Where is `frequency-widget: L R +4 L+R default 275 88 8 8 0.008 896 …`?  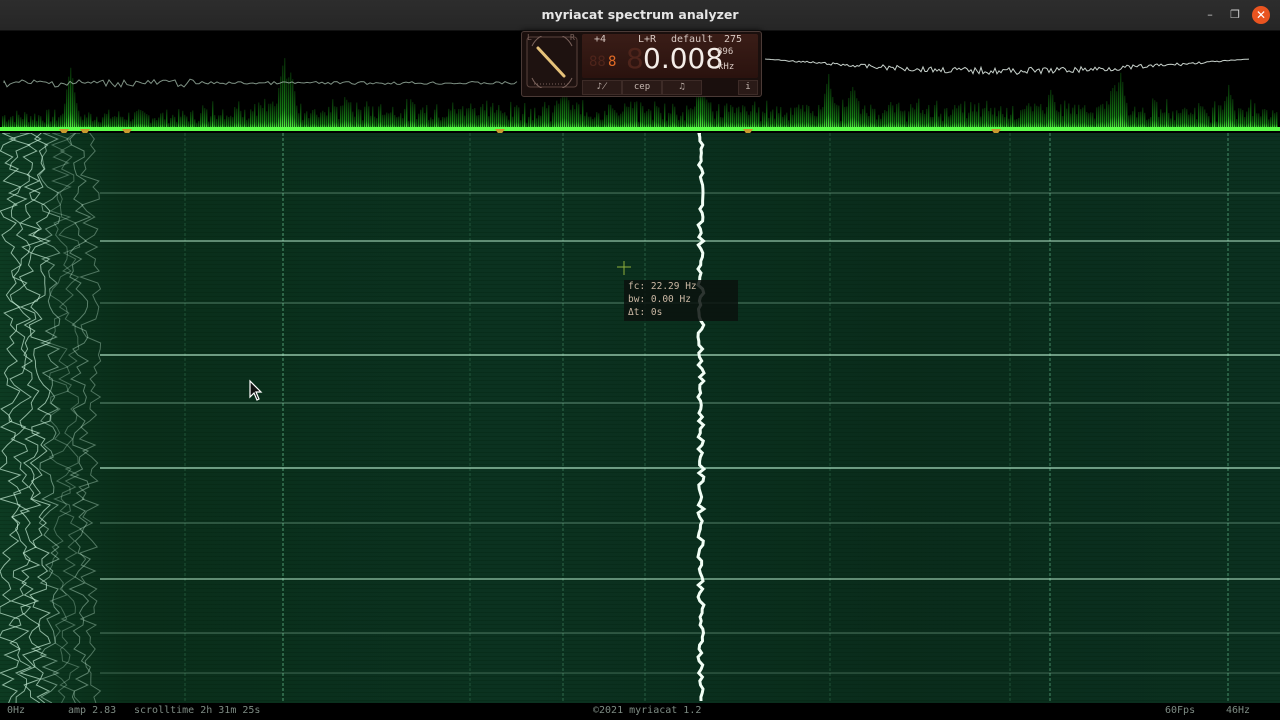 frequency-widget: L R +4 L+R default 275 88 8 8 0.008 896 … is located at coordinates (641, 64).